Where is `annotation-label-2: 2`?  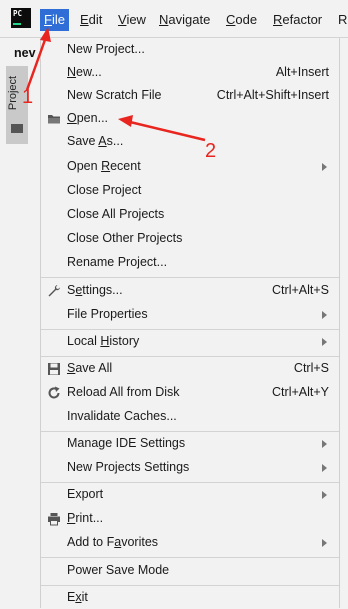
annotation-label-2: 2 is located at coordinates (211, 151).